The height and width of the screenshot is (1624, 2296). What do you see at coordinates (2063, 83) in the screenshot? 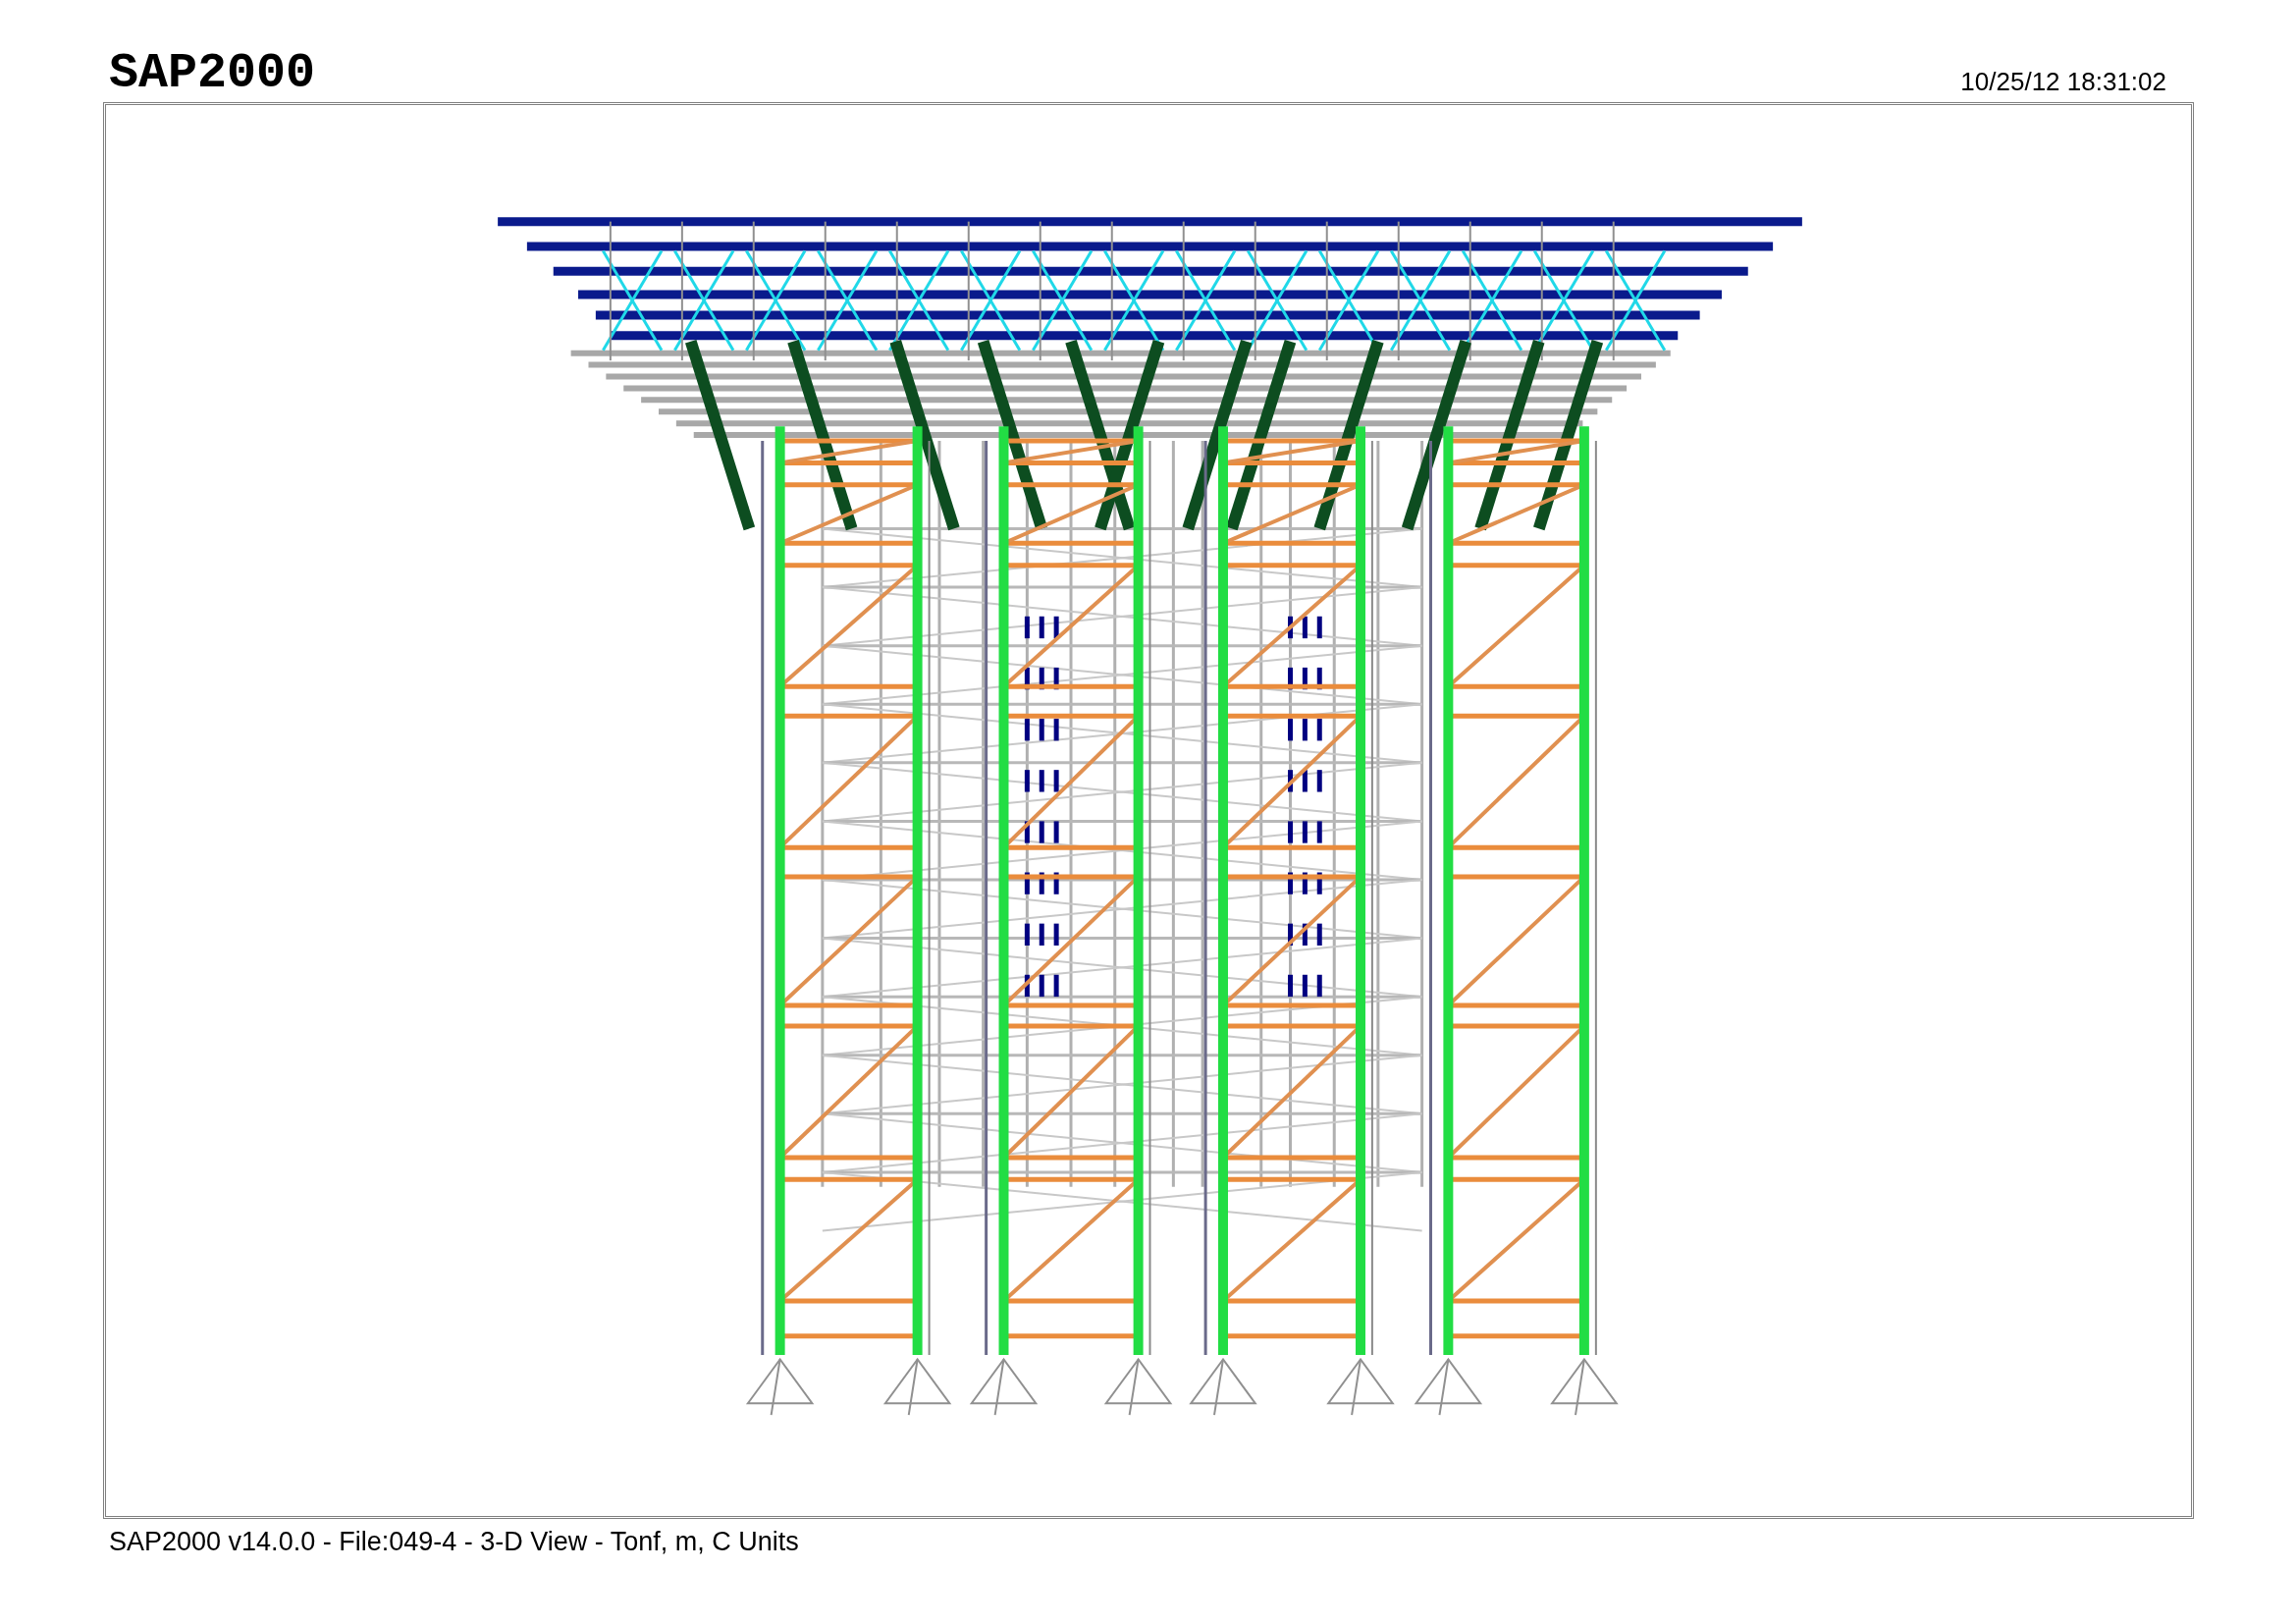
I see `timestamp: 10/25/12 18:31:02` at bounding box center [2063, 83].